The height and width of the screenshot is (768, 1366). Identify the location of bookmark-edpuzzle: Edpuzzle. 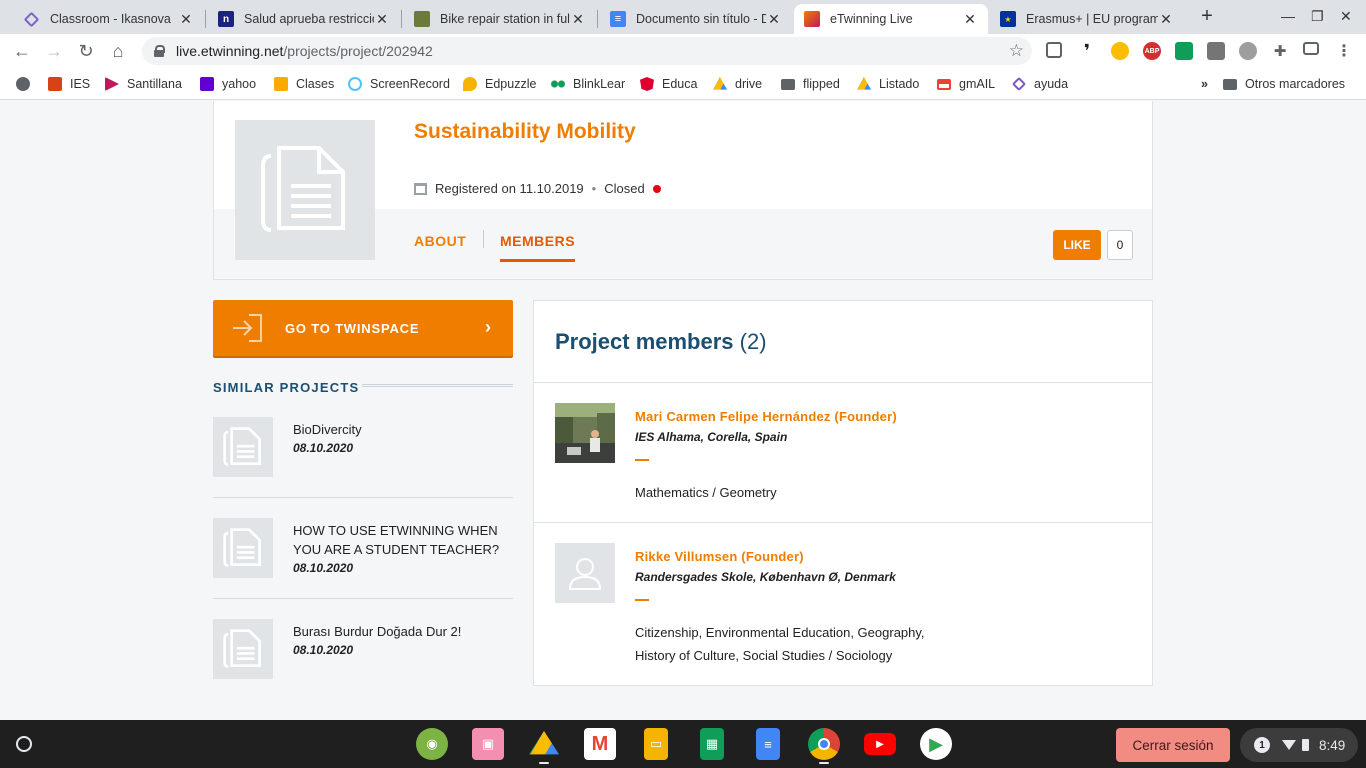
(499, 84).